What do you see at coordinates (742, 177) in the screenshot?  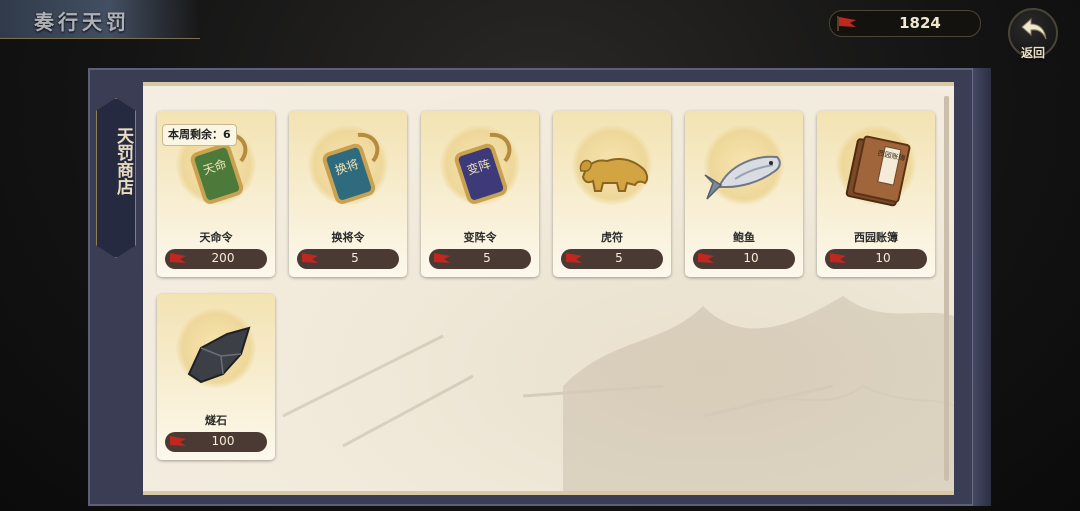 I see `fish-icon` at bounding box center [742, 177].